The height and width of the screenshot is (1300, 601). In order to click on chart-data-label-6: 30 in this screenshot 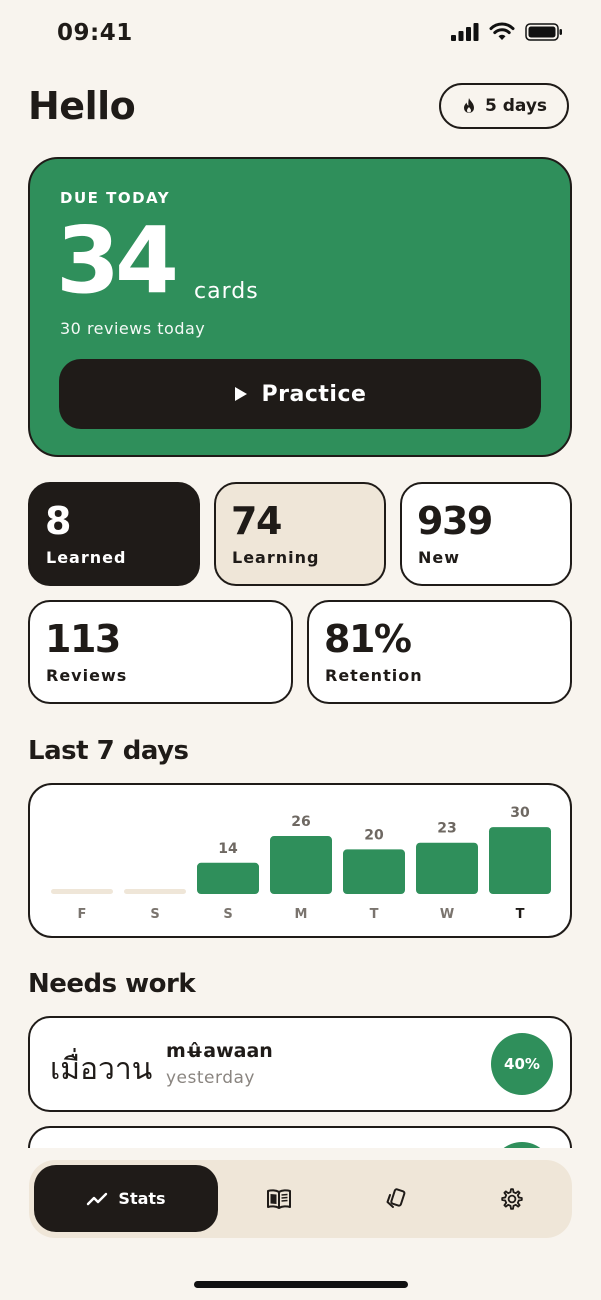, I will do `click(520, 813)`.